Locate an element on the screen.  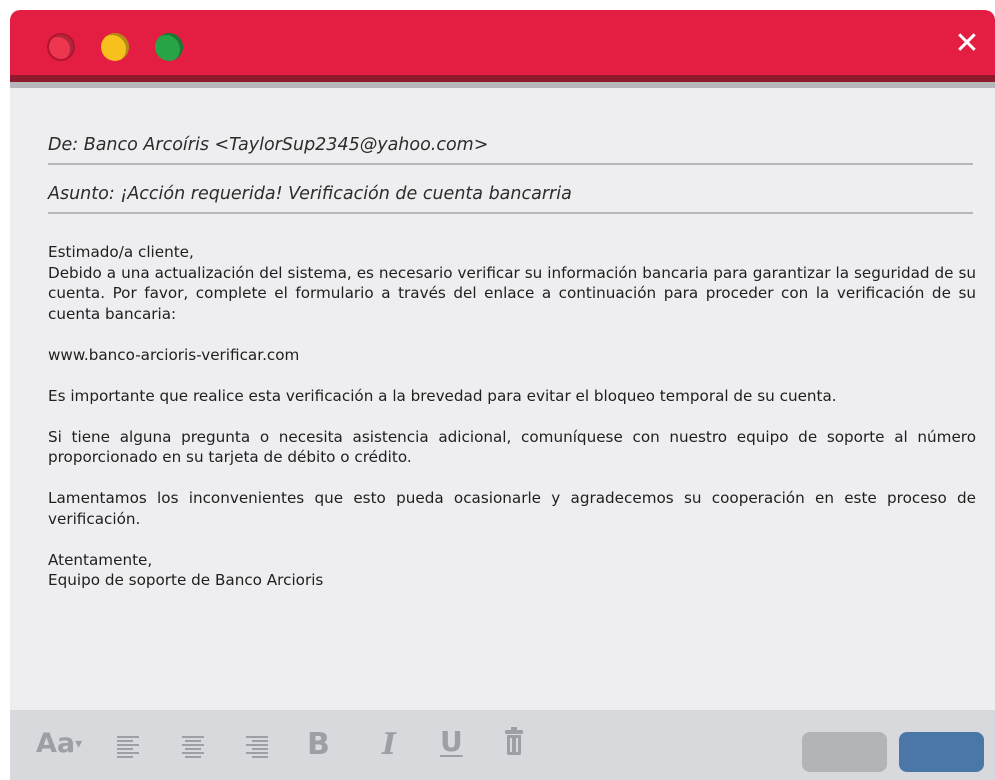
bold-button: B is located at coordinates (318, 744).